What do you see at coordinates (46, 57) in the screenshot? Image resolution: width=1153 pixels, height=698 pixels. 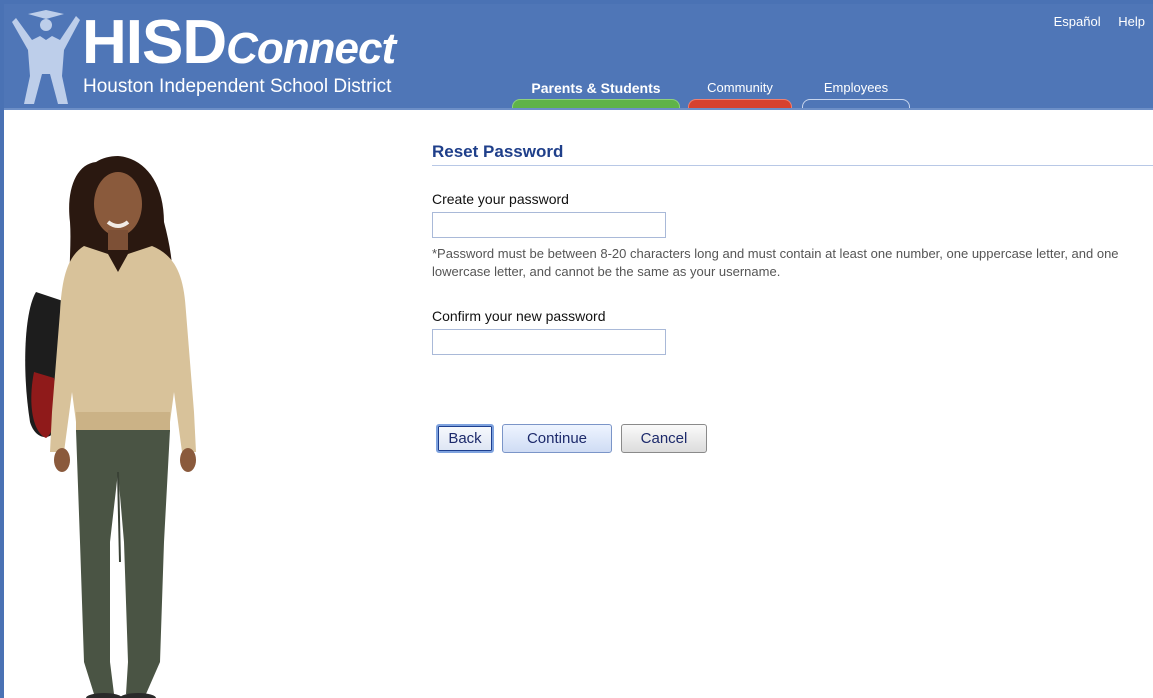 I see `graduate-figure-logo-icon` at bounding box center [46, 57].